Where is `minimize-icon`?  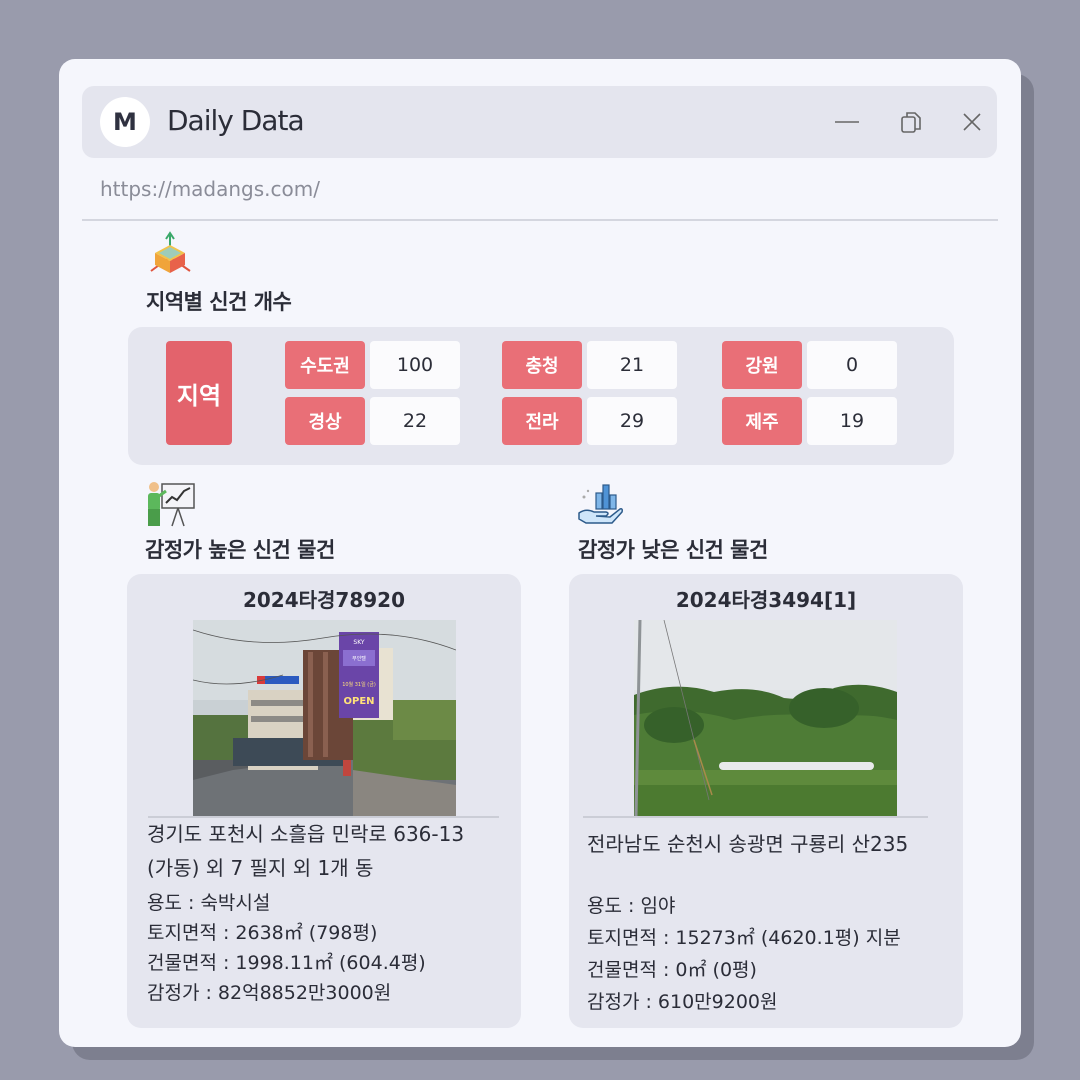
minimize-icon is located at coordinates (847, 122).